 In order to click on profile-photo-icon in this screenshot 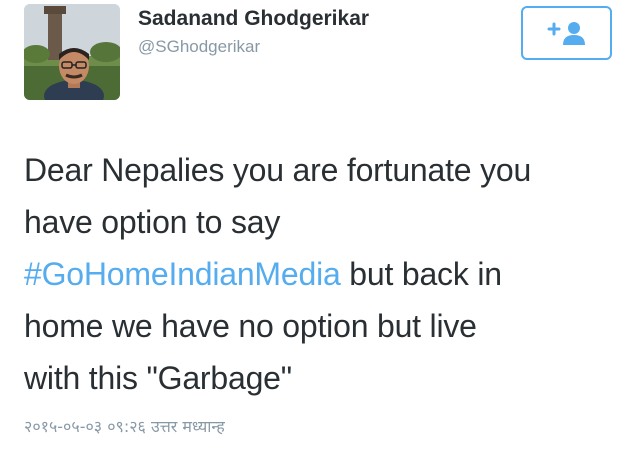, I will do `click(72, 52)`.